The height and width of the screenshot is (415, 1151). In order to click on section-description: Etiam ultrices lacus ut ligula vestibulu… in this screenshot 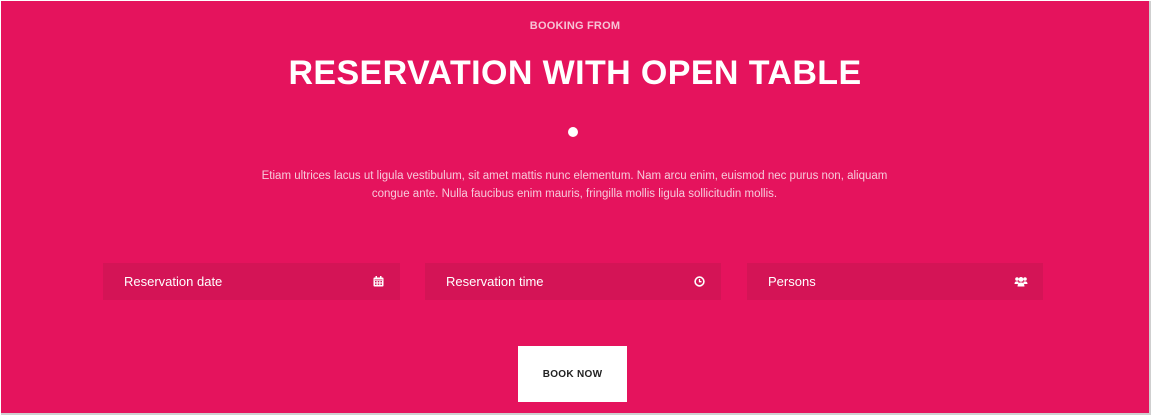, I will do `click(574, 185)`.